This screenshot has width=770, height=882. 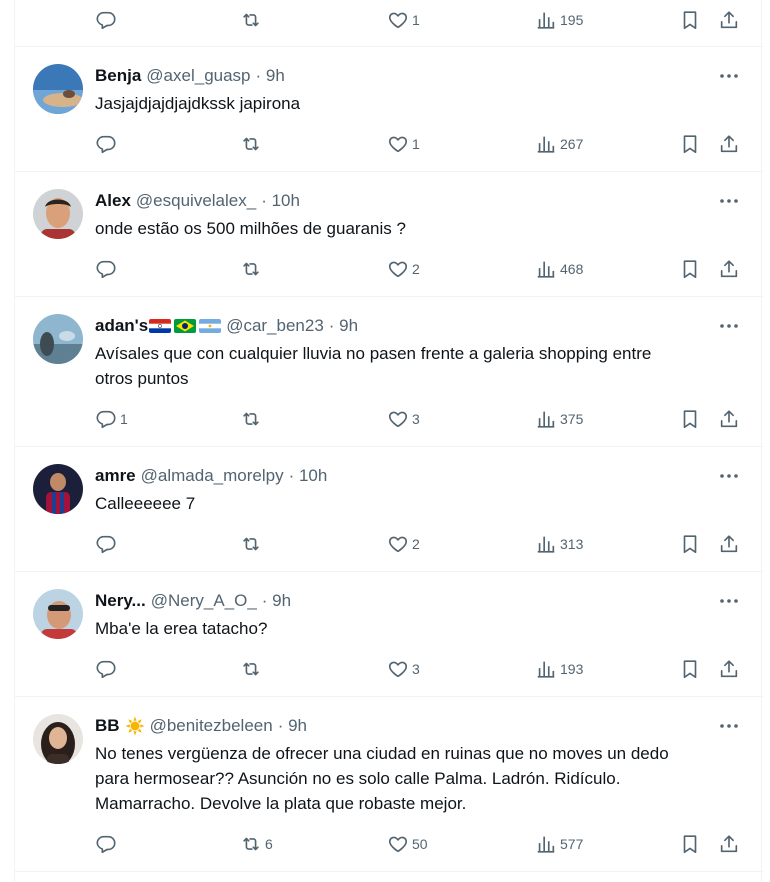 I want to click on views-button: 267, so click(x=559, y=144).